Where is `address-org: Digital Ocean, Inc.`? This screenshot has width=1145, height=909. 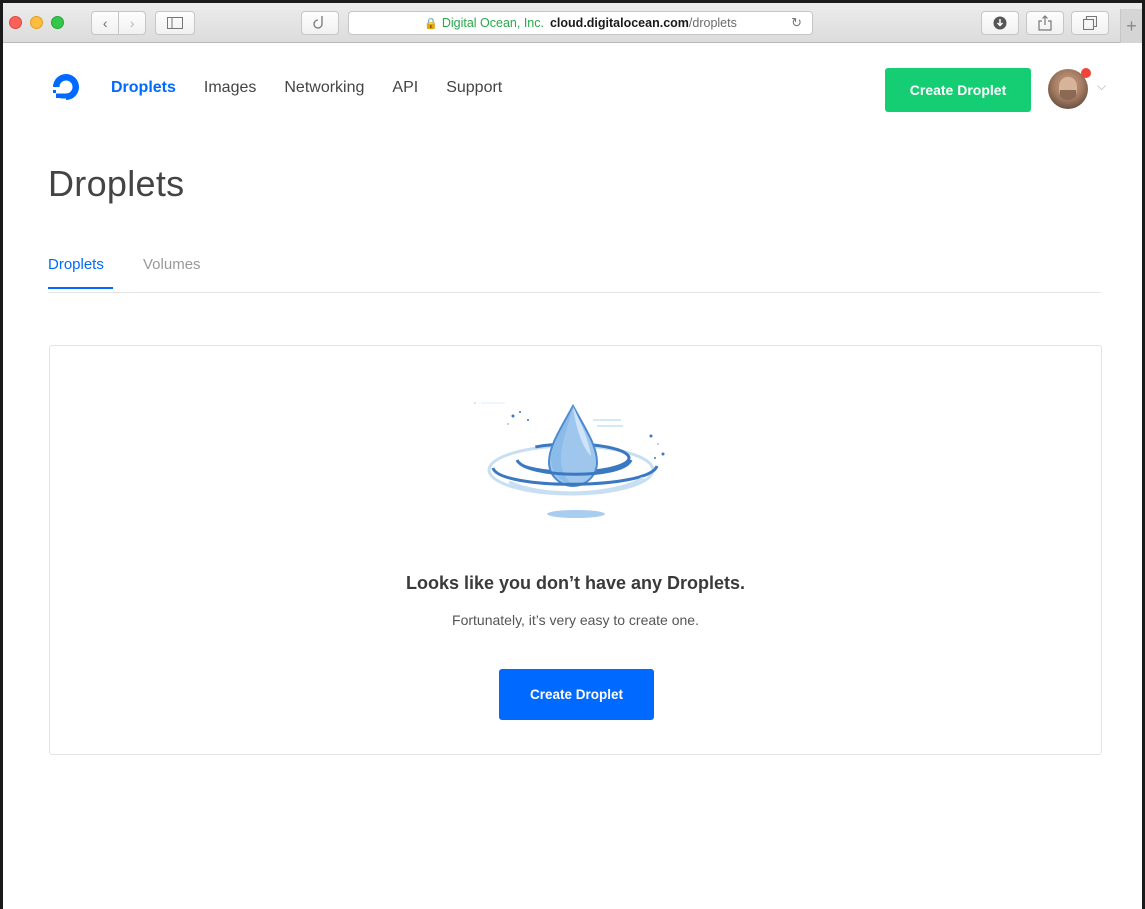
address-org: Digital Ocean, Inc. is located at coordinates (492, 23).